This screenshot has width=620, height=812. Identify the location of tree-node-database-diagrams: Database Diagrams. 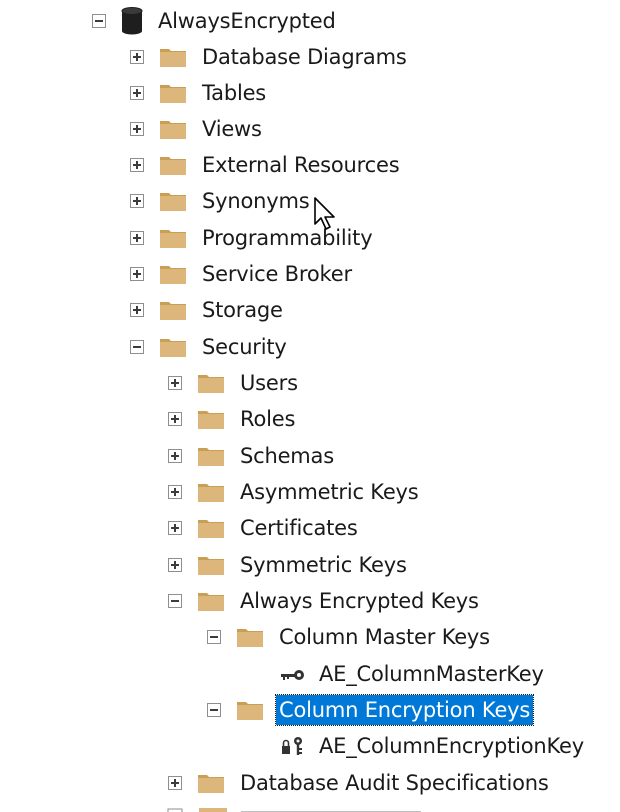
(270, 57).